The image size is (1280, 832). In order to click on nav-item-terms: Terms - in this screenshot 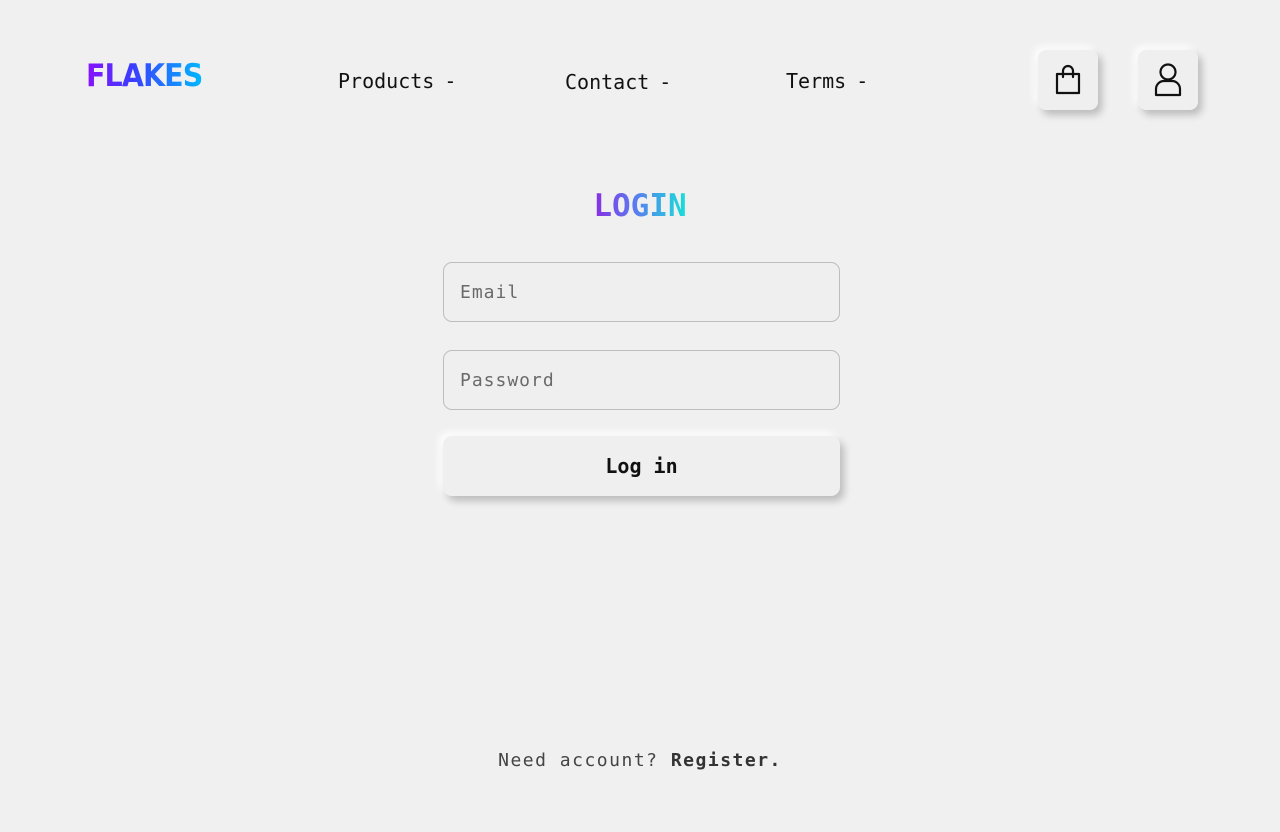, I will do `click(827, 81)`.